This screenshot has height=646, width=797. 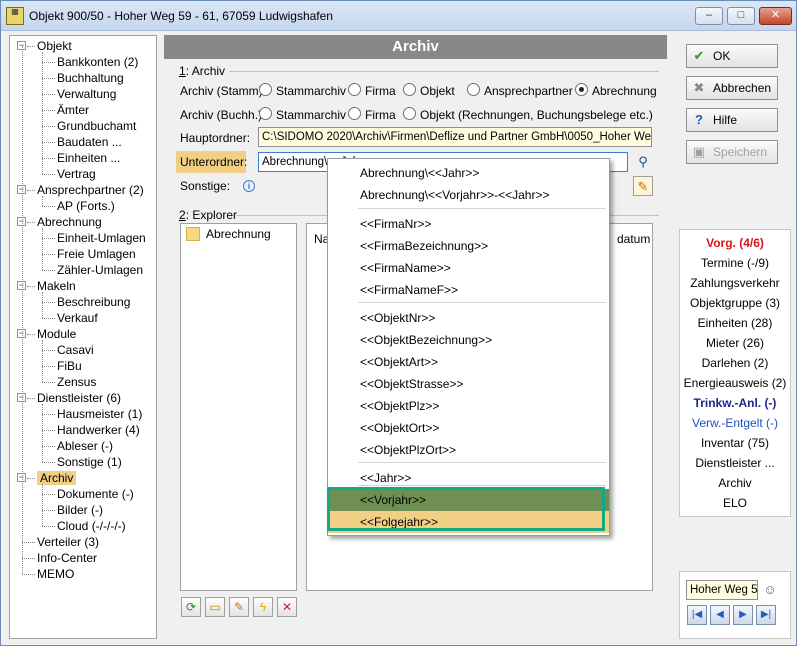 I want to click on dropdown-option: <<ObjektPlzOrt>>, so click(x=468, y=450).